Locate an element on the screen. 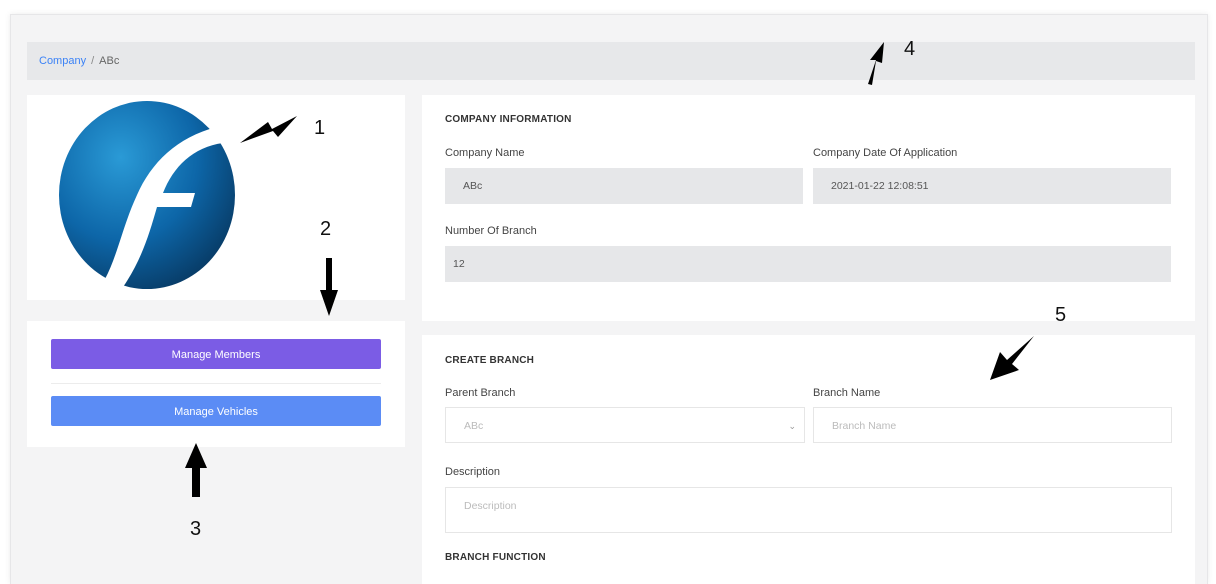 The height and width of the screenshot is (584, 1216). annotation-number: 3 is located at coordinates (196, 529).